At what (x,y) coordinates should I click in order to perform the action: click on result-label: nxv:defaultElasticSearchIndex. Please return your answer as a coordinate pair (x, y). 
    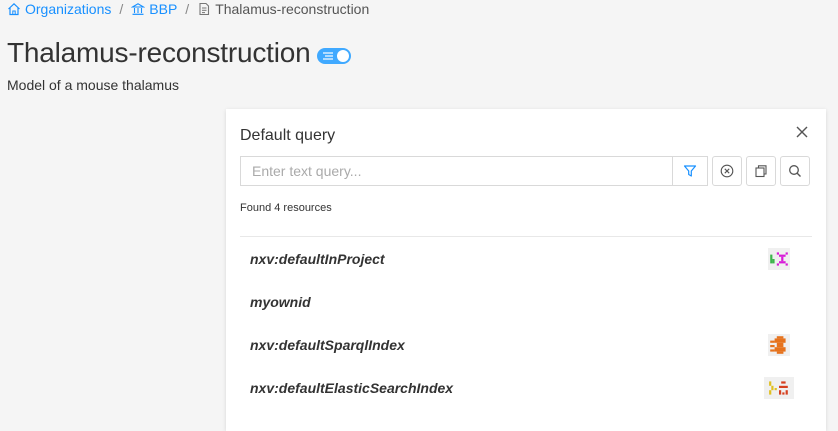
    Looking at the image, I should click on (352, 387).